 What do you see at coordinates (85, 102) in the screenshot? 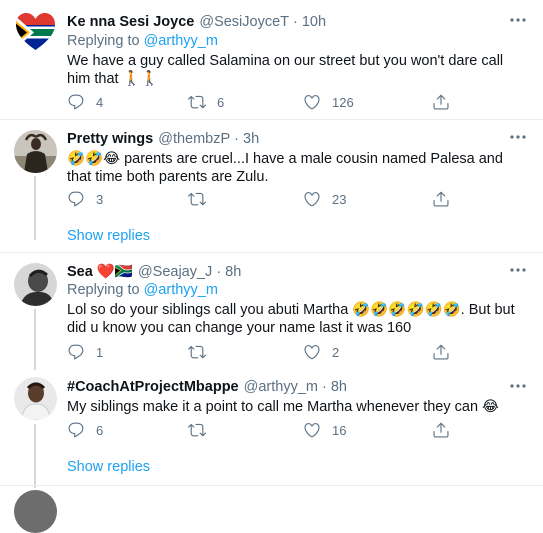
I see `reply-button: 4` at bounding box center [85, 102].